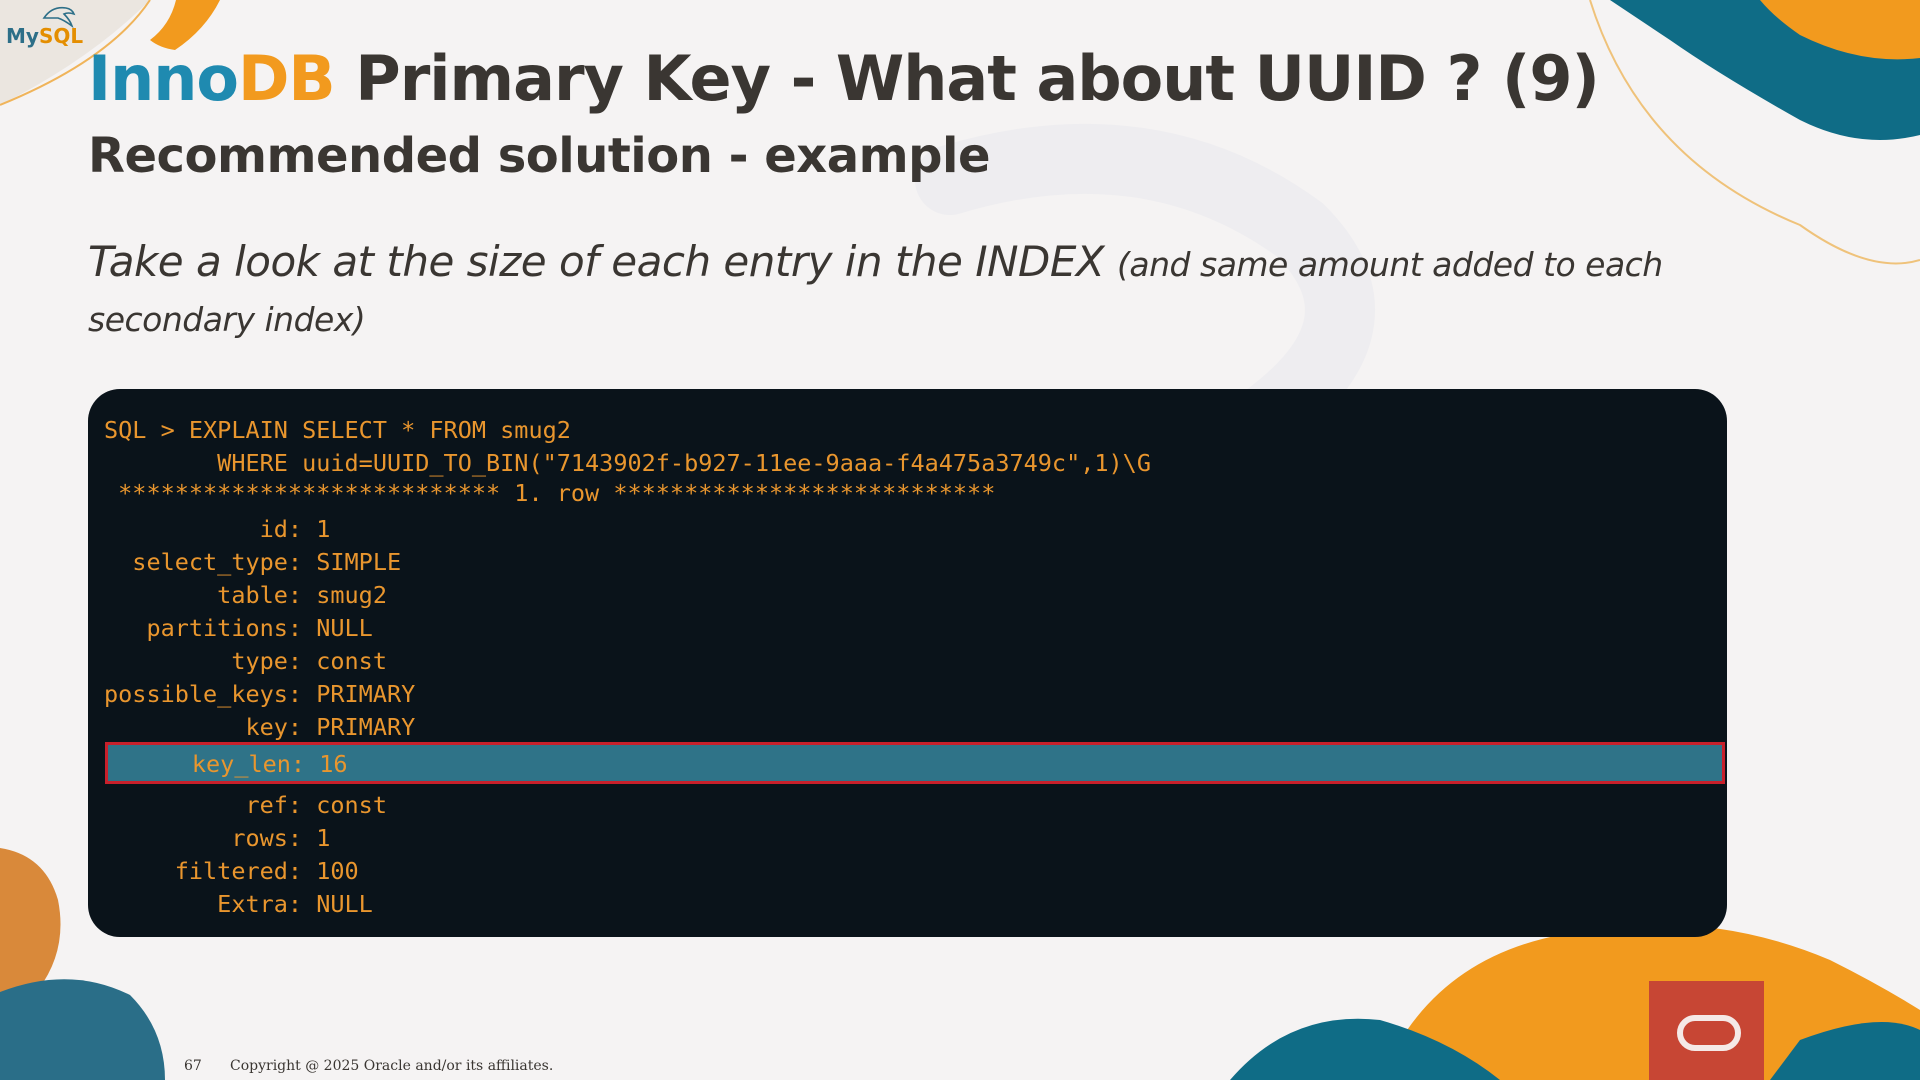 The width and height of the screenshot is (1920, 1080). What do you see at coordinates (260, 694) in the screenshot?
I see `terminal-line: possible_keys: PRIMARY` at bounding box center [260, 694].